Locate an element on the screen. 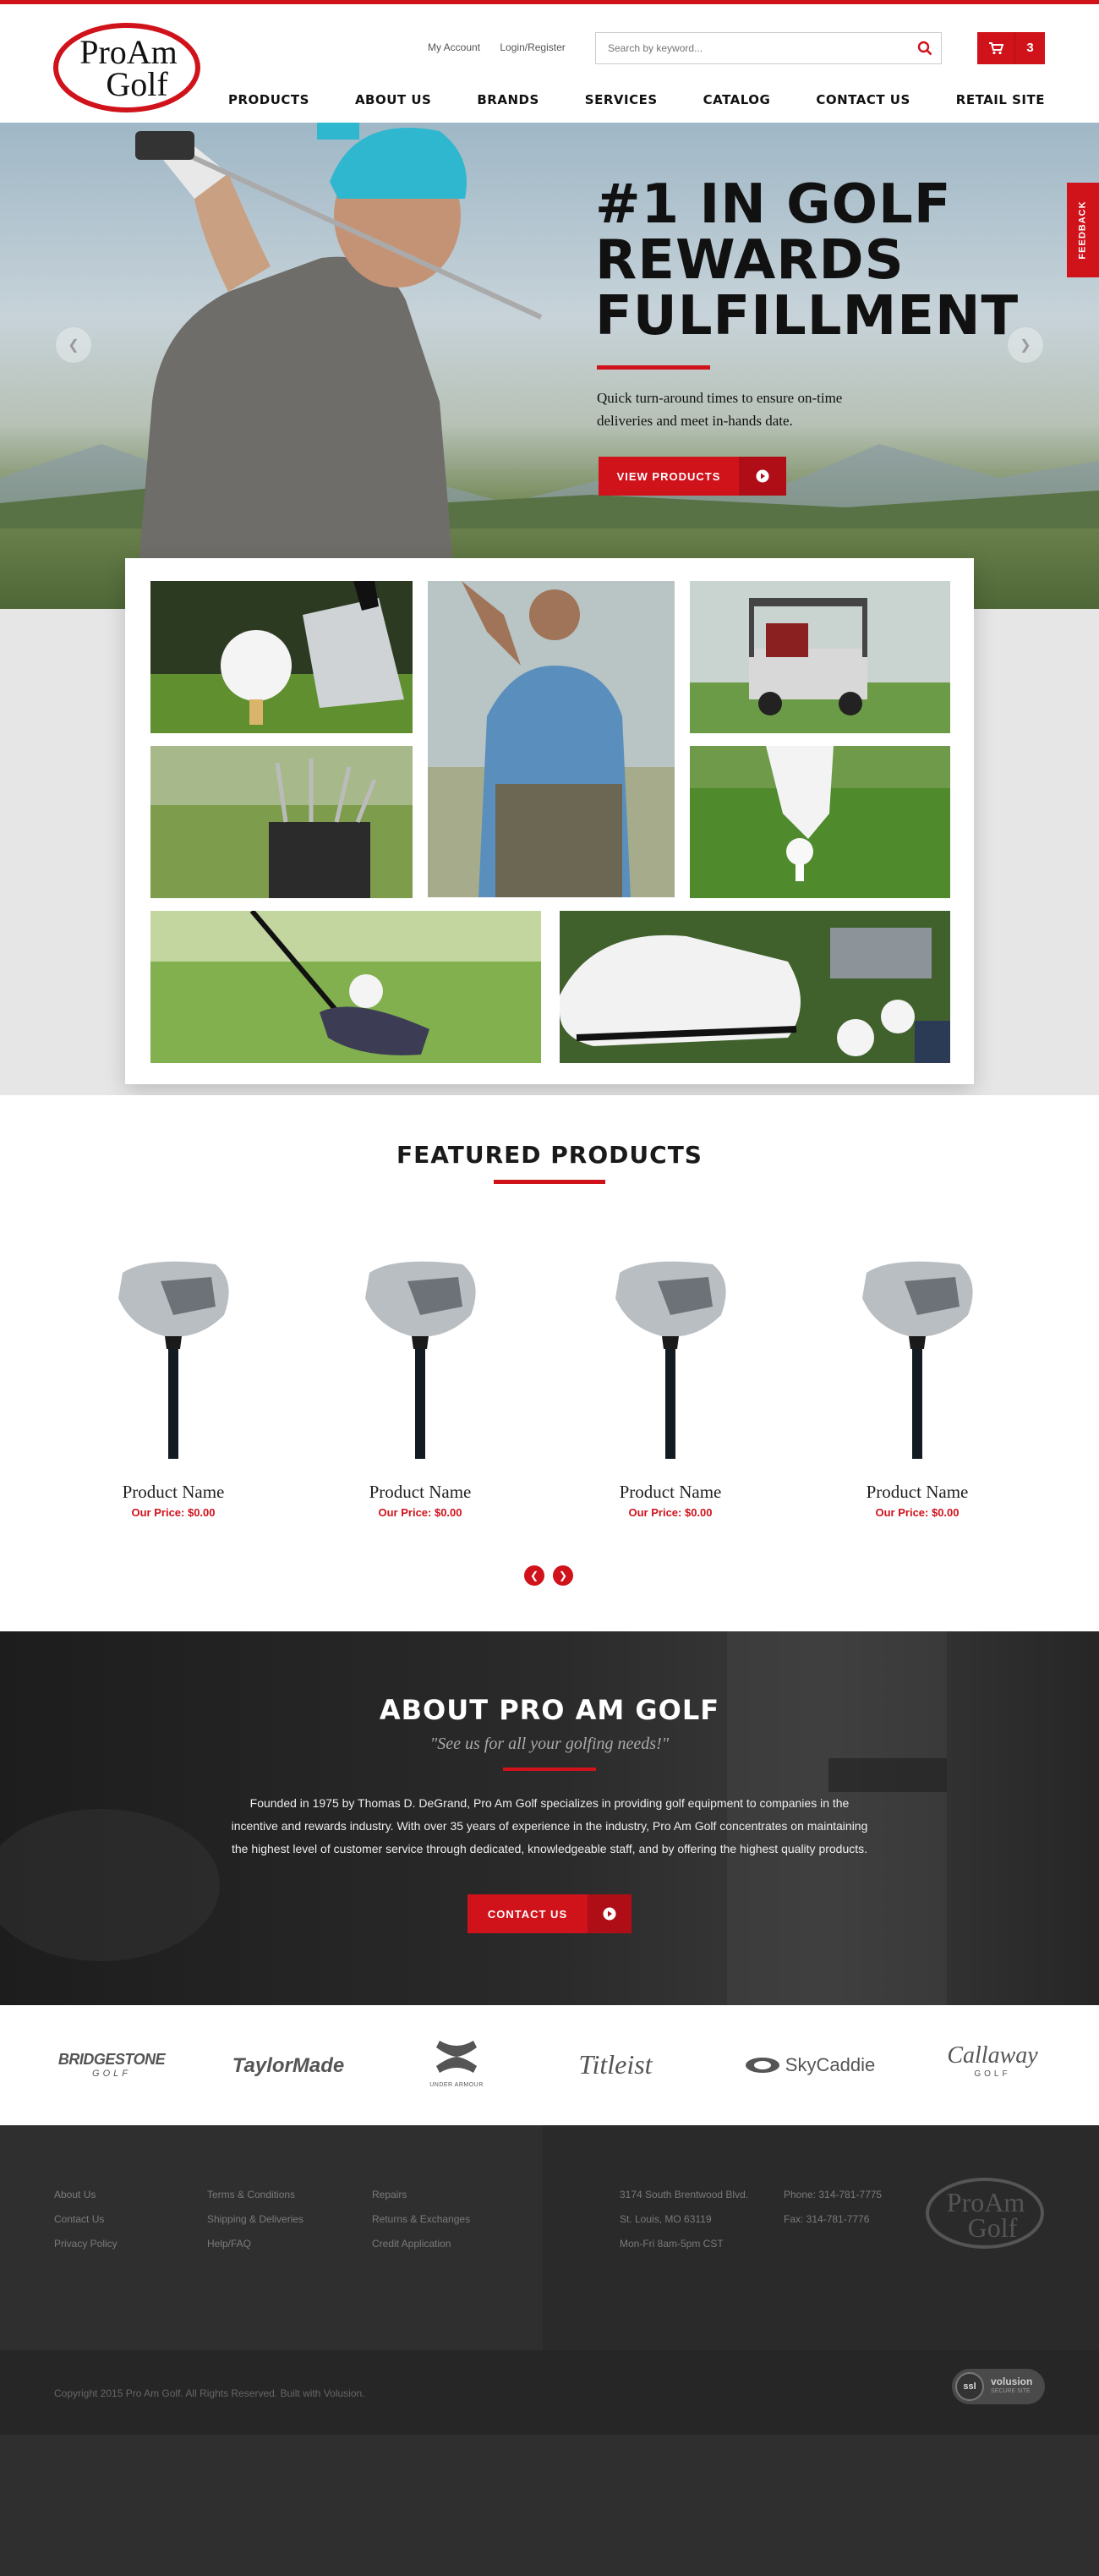  brand-logo-skycaddie: SkyCaddie is located at coordinates (809, 2065).